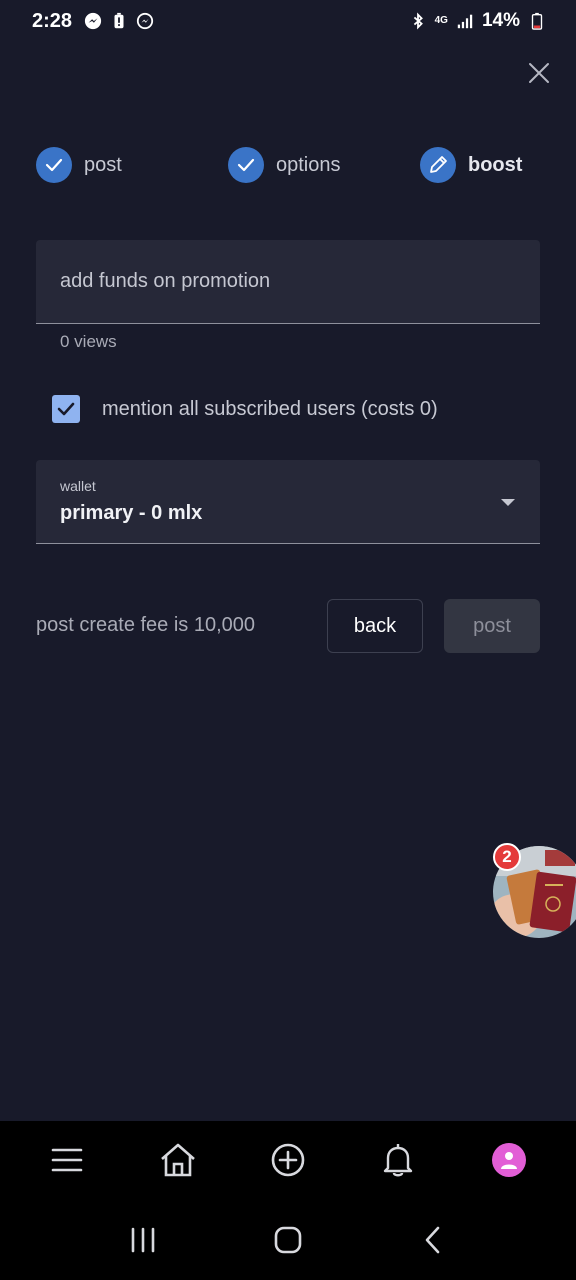 The width and height of the screenshot is (576, 1280). I want to click on close-button, so click(539, 73).